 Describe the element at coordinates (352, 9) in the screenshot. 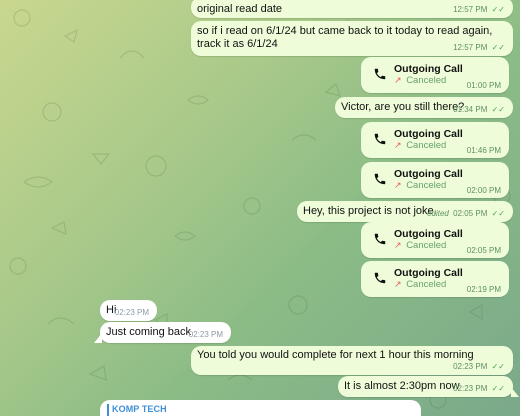

I see `message-bubble-out: original read date 12:57 PM ✓✓` at that location.